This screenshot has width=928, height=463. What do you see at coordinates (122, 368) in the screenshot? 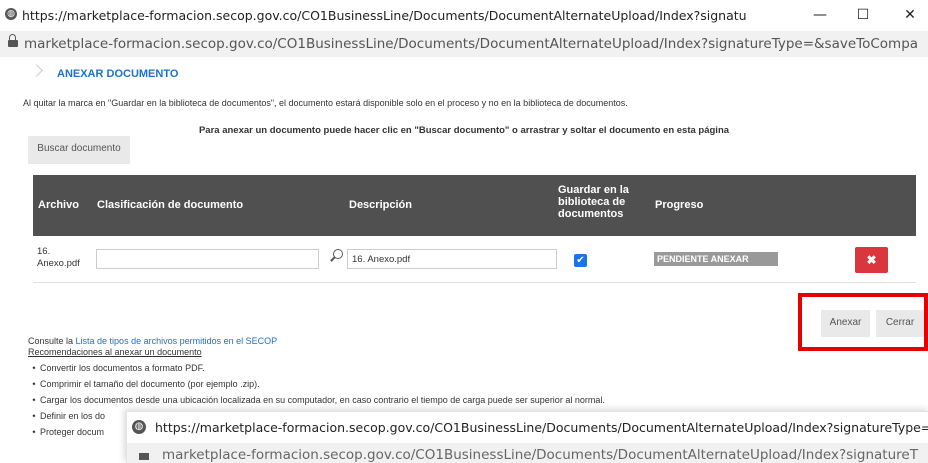
I see `list-item-text: Convertir los documentos a formato PDF.` at bounding box center [122, 368].